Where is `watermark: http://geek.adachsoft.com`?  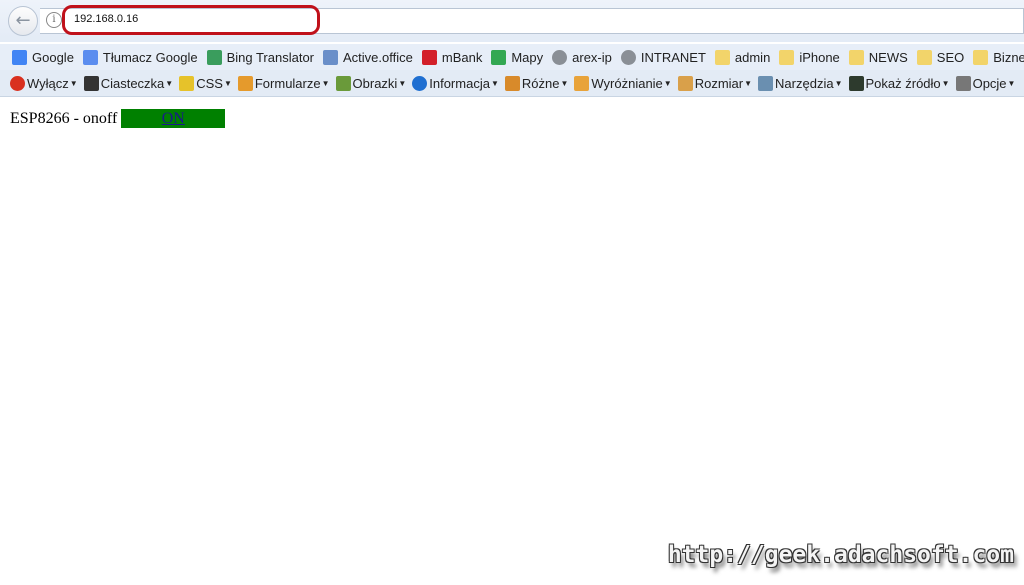
watermark: http://geek.adachsoft.com is located at coordinates (840, 555).